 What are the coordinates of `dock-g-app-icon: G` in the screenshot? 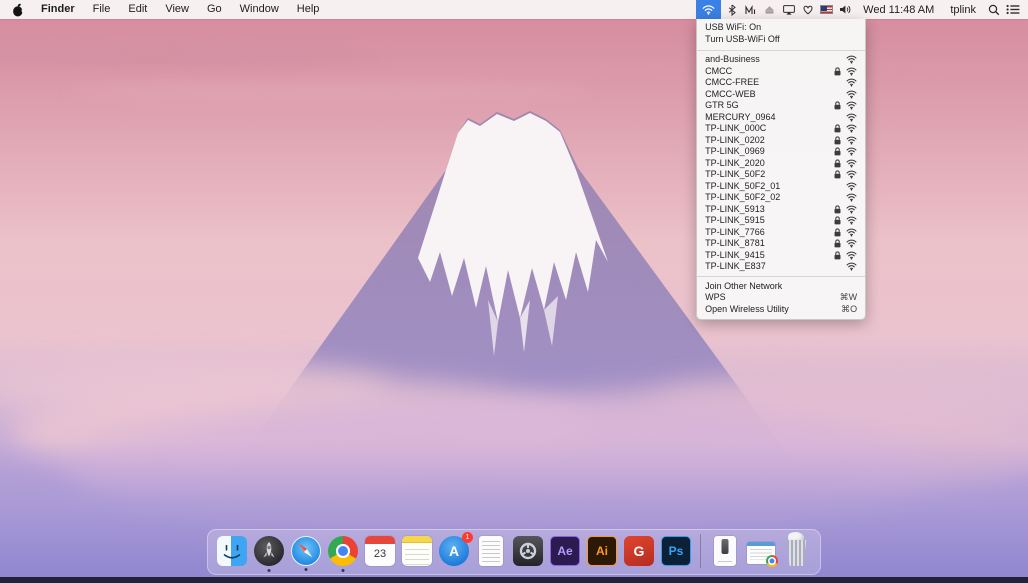 It's located at (639, 551).